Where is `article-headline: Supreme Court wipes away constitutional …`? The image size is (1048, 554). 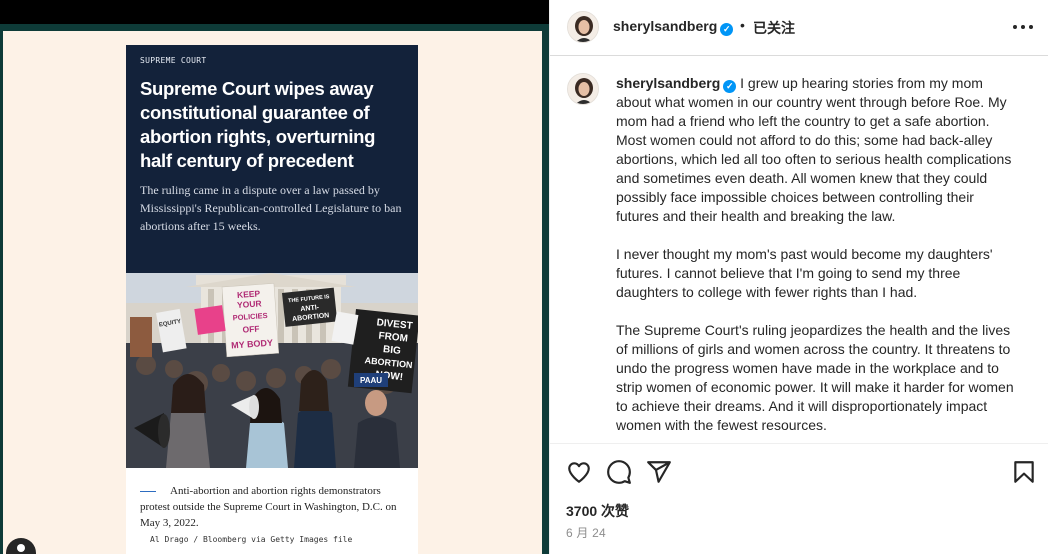
article-headline: Supreme Court wipes away constitutional … is located at coordinates (258, 124).